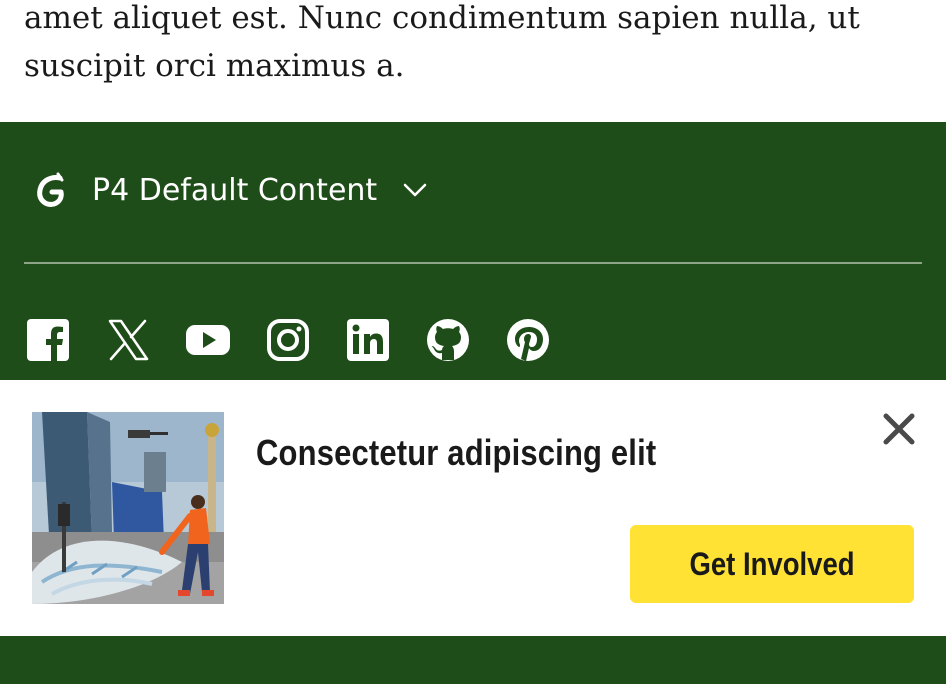  I want to click on youtube-icon, so click(208, 340).